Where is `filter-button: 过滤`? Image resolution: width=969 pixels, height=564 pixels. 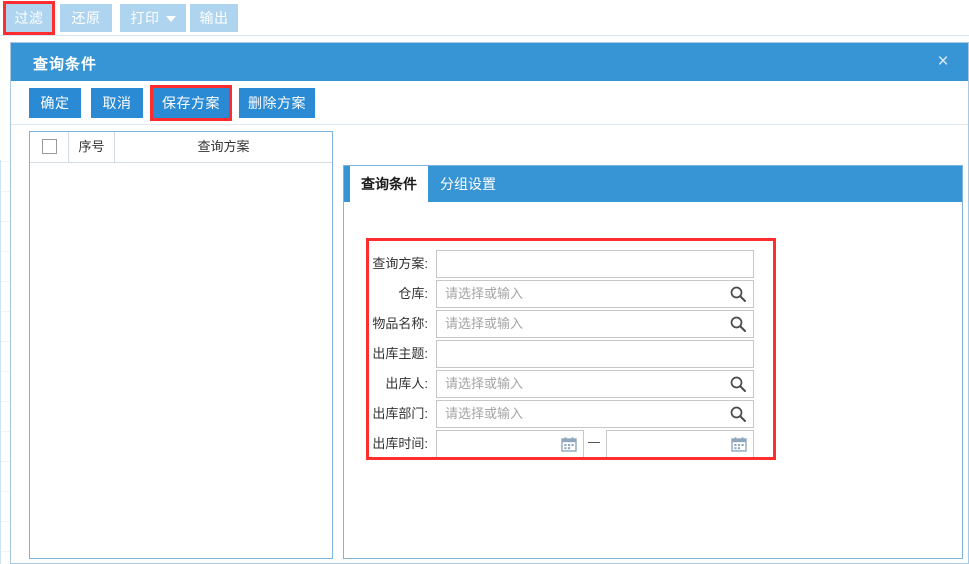
filter-button: 过滤 is located at coordinates (29, 18).